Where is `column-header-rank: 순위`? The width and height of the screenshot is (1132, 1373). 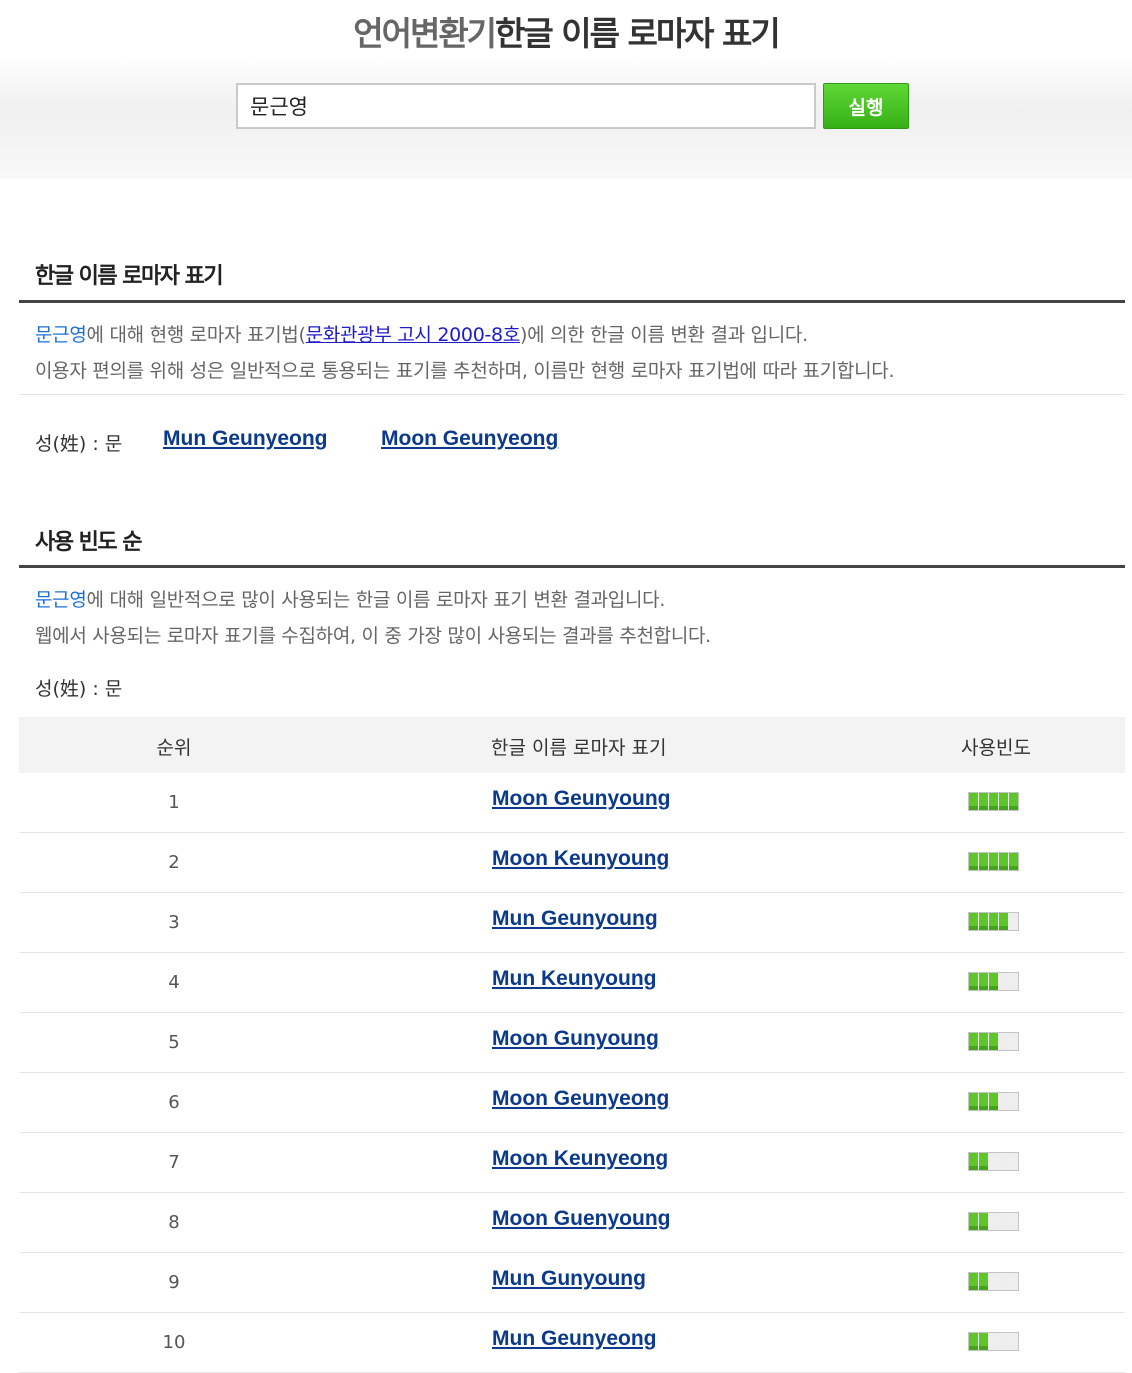
column-header-rank: 순위 is located at coordinates (174, 748).